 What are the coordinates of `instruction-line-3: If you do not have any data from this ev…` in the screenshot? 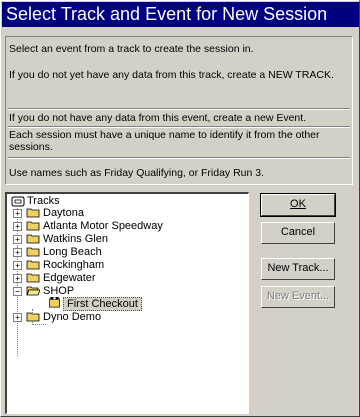 It's located at (158, 118).